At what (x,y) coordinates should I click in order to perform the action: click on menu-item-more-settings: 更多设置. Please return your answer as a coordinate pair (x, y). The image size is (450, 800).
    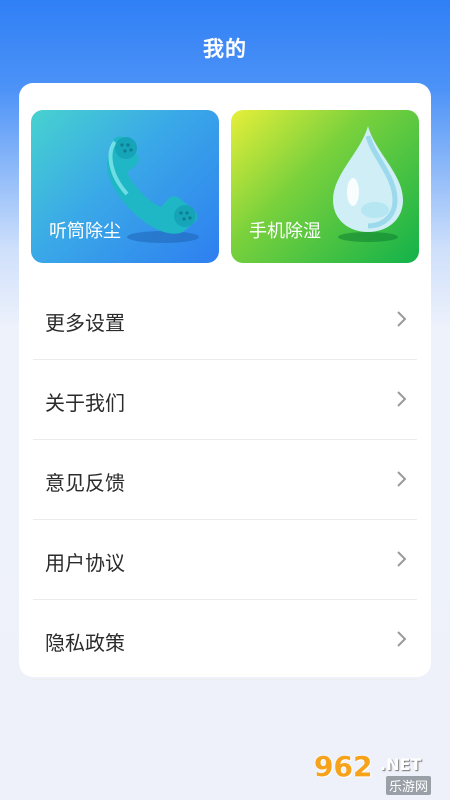
    Looking at the image, I should click on (225, 320).